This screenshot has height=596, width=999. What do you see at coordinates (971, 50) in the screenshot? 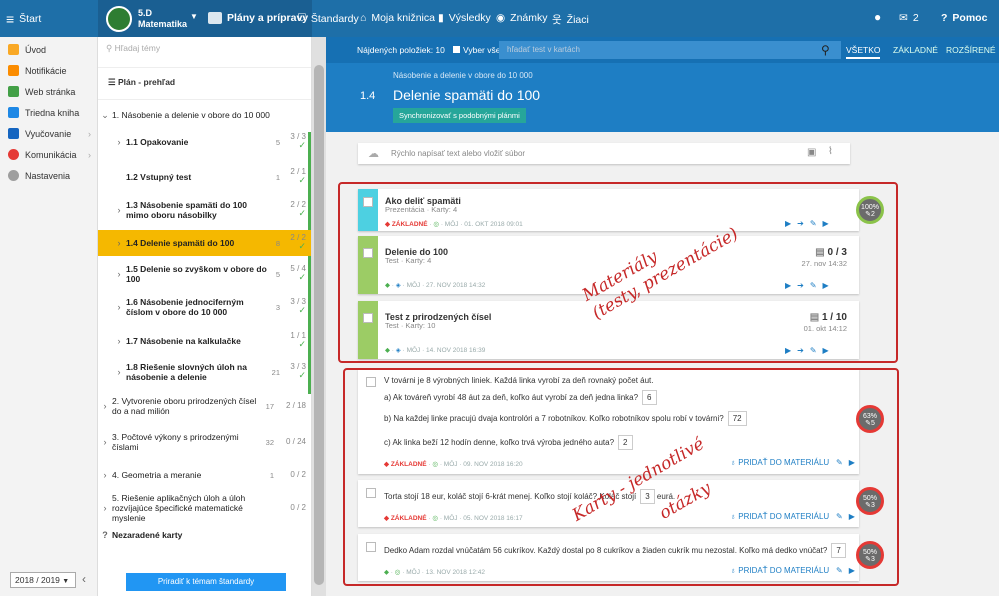
I see `filter-extended: ROZŠÍRENÉ` at bounding box center [971, 50].